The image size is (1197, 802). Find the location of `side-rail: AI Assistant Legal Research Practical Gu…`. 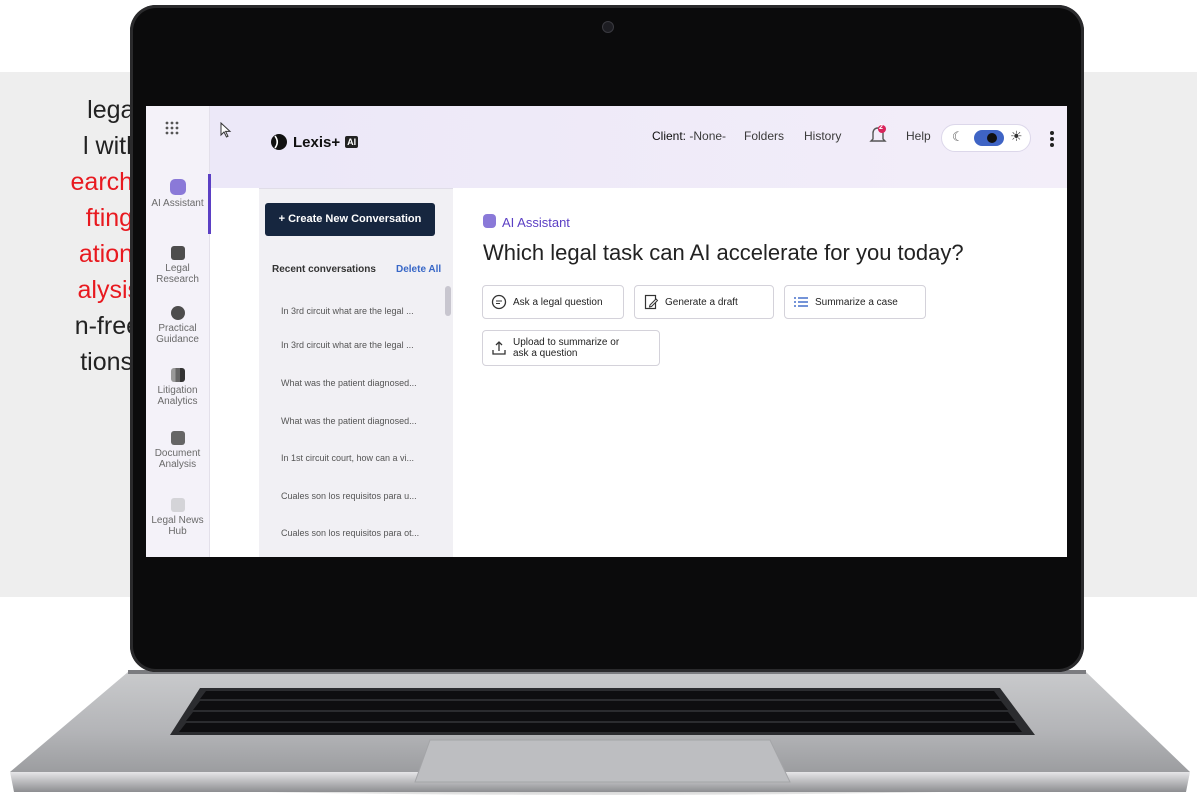

side-rail: AI Assistant Legal Research Practical Gu… is located at coordinates (178, 331).